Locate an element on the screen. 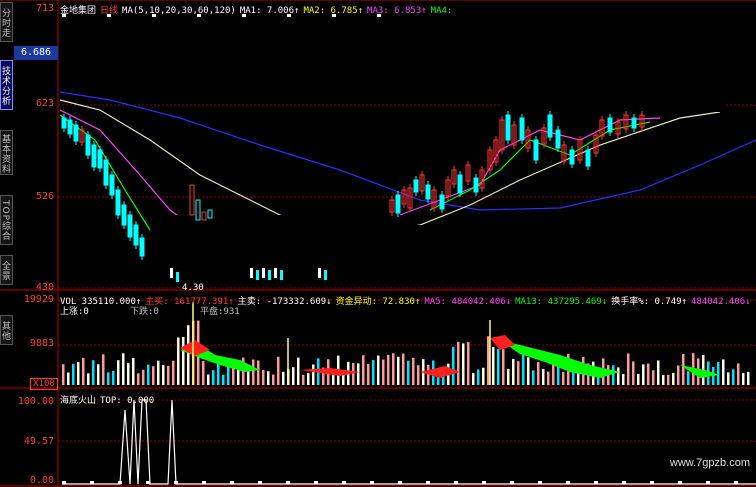  tab-panorama: 全景 is located at coordinates (6, 270).